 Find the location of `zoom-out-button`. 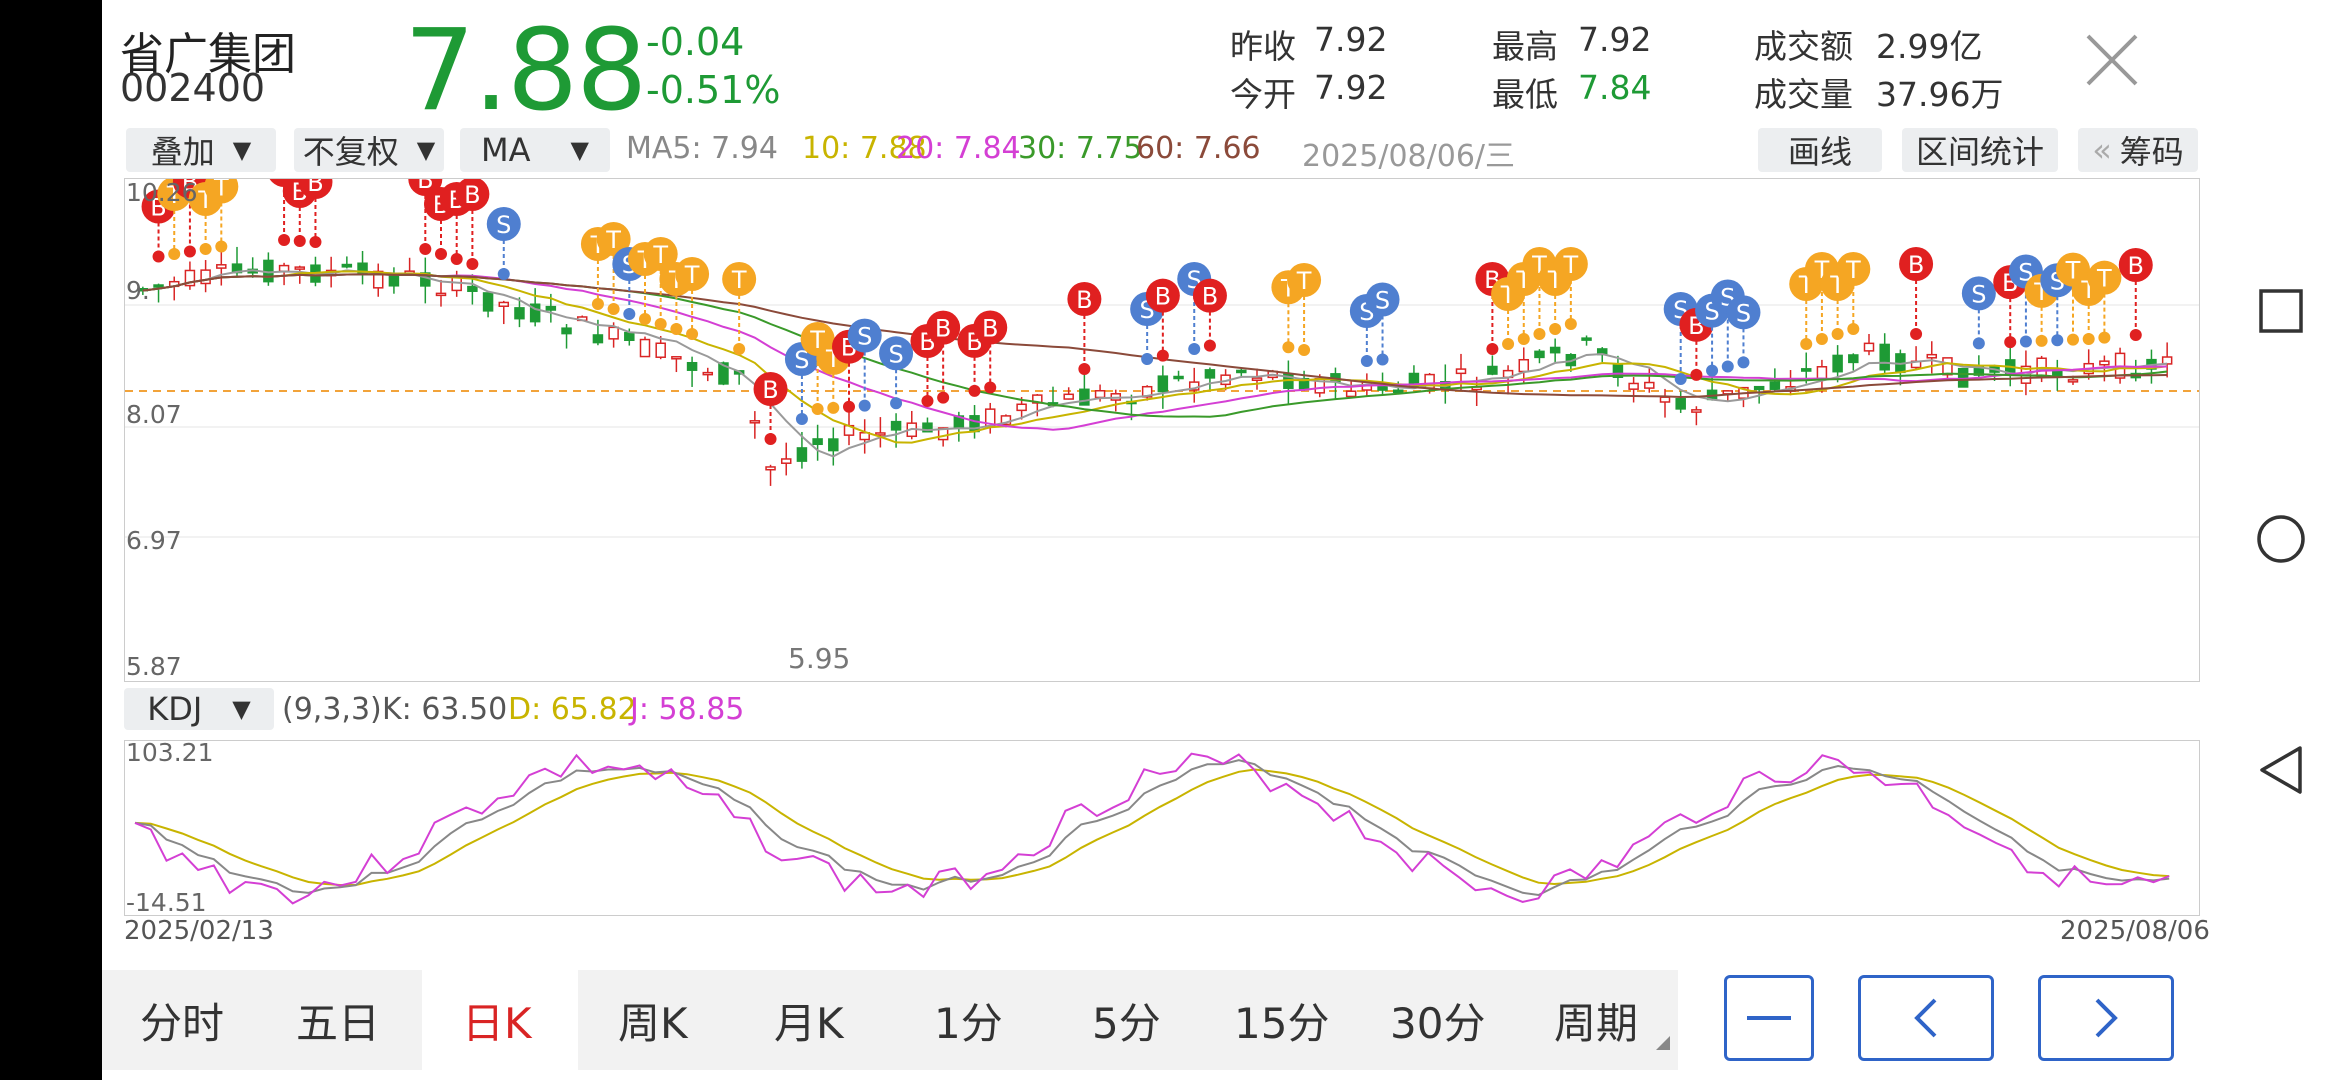

zoom-out-button is located at coordinates (1769, 1018).